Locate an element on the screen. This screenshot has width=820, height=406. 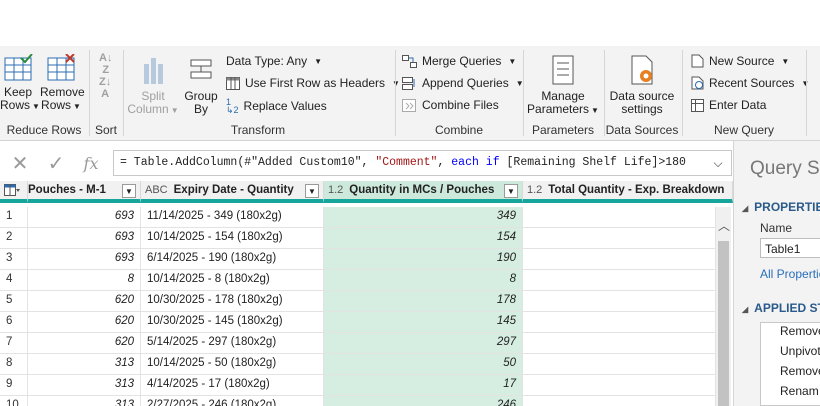
sort-descending-icon: Z↓ A is located at coordinates (105, 88).